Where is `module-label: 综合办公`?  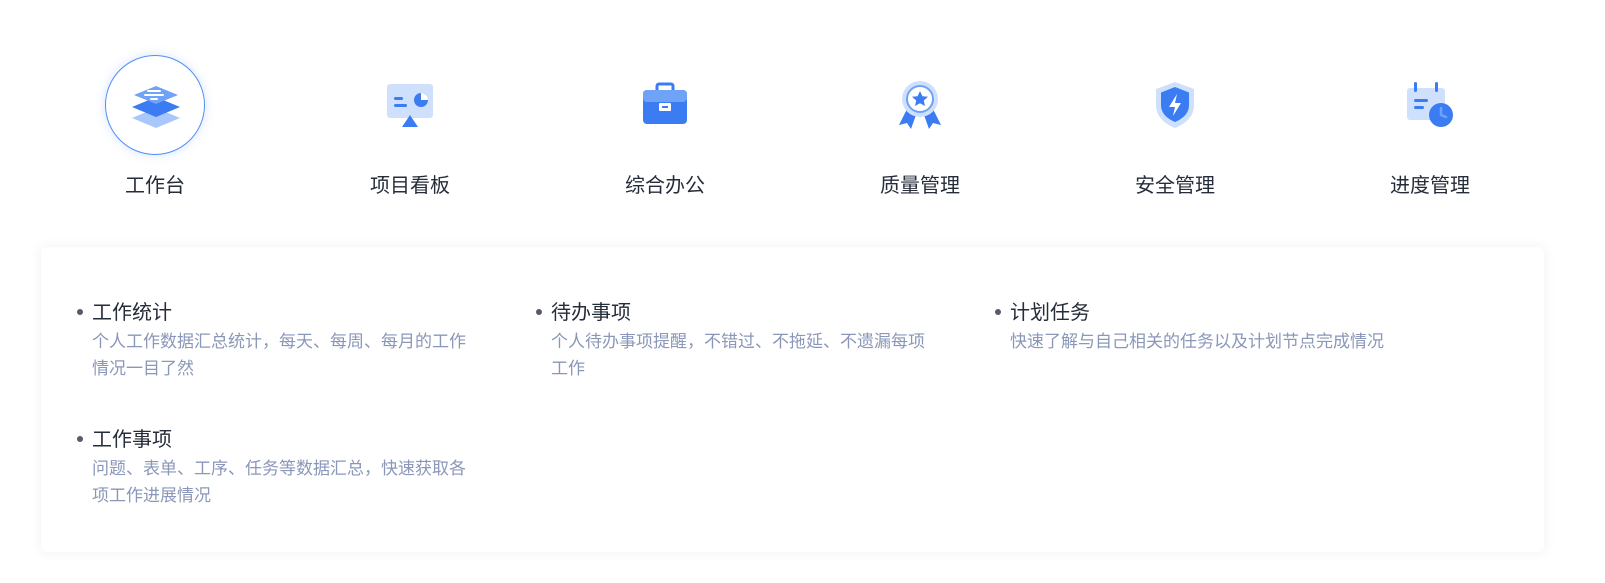 module-label: 综合办公 is located at coordinates (665, 185).